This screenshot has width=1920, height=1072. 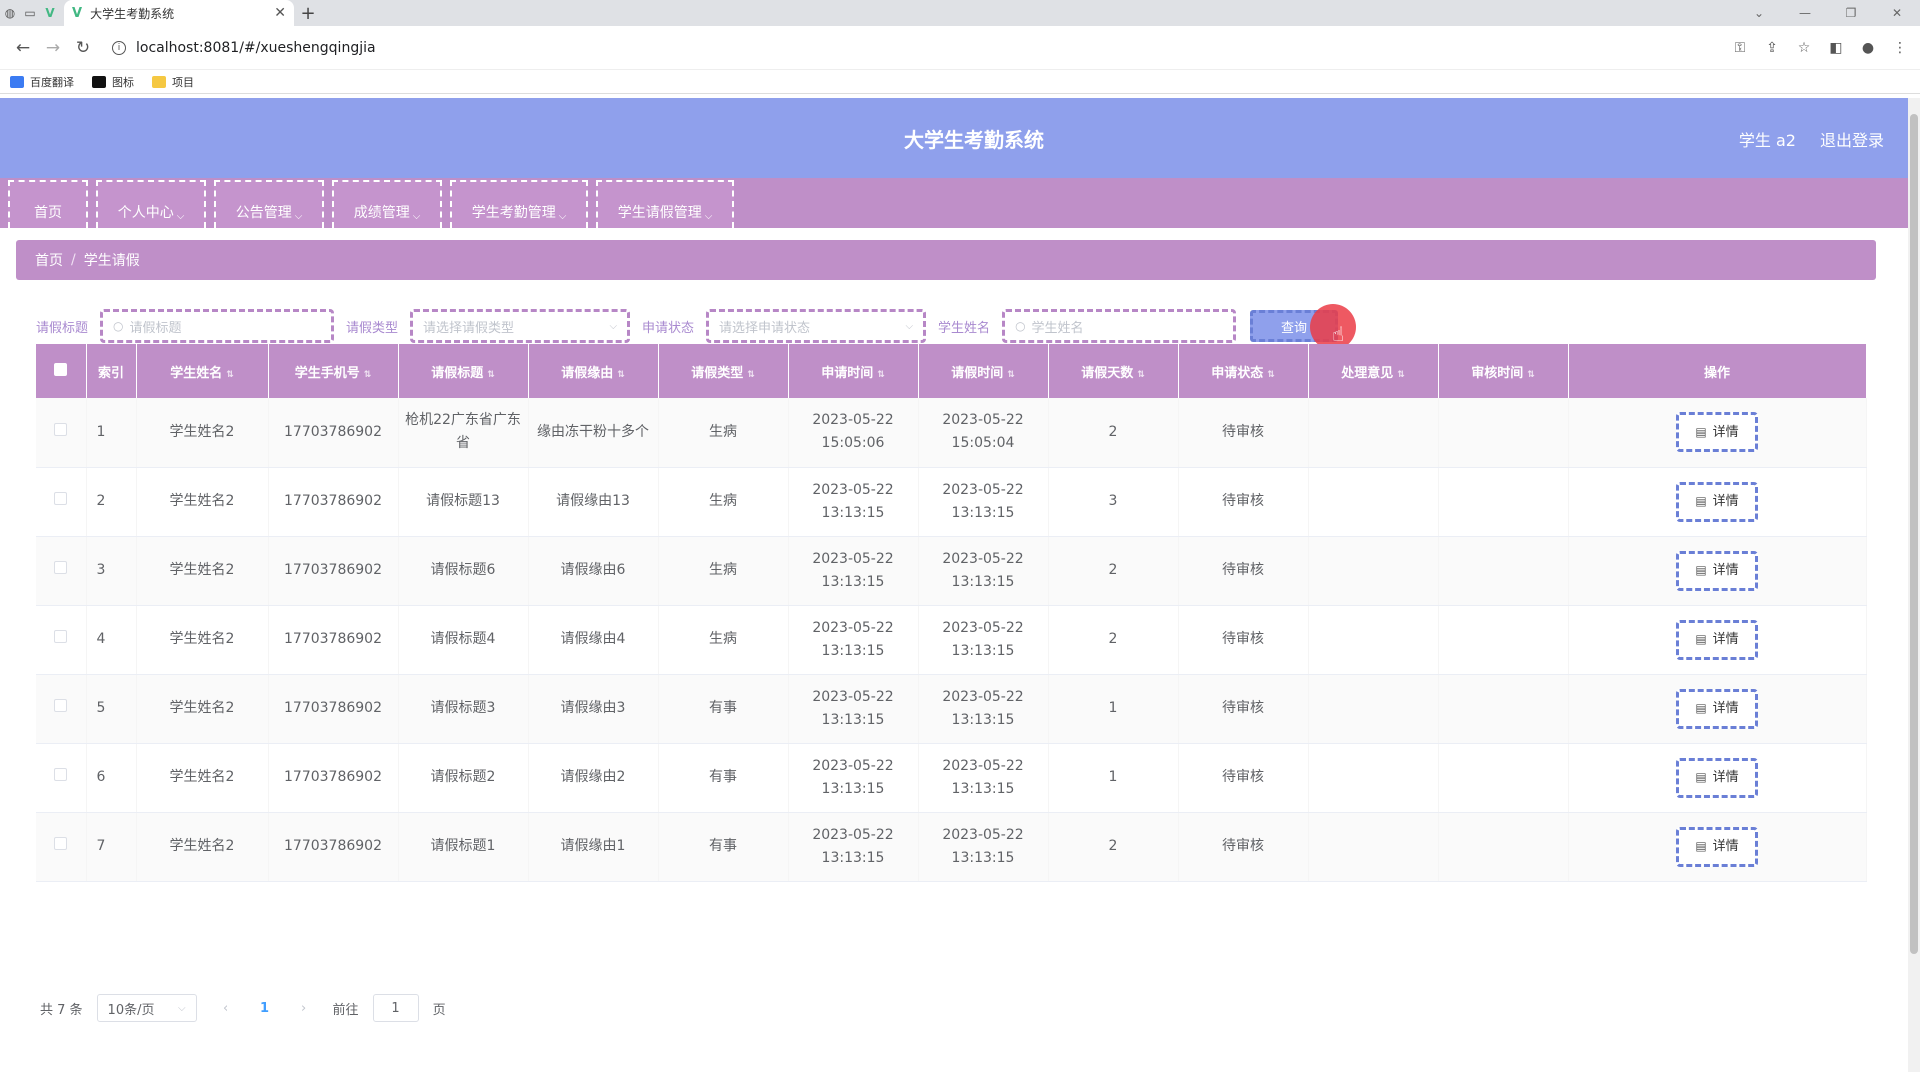 I want to click on key-icon: ⚿, so click(x=1740, y=48).